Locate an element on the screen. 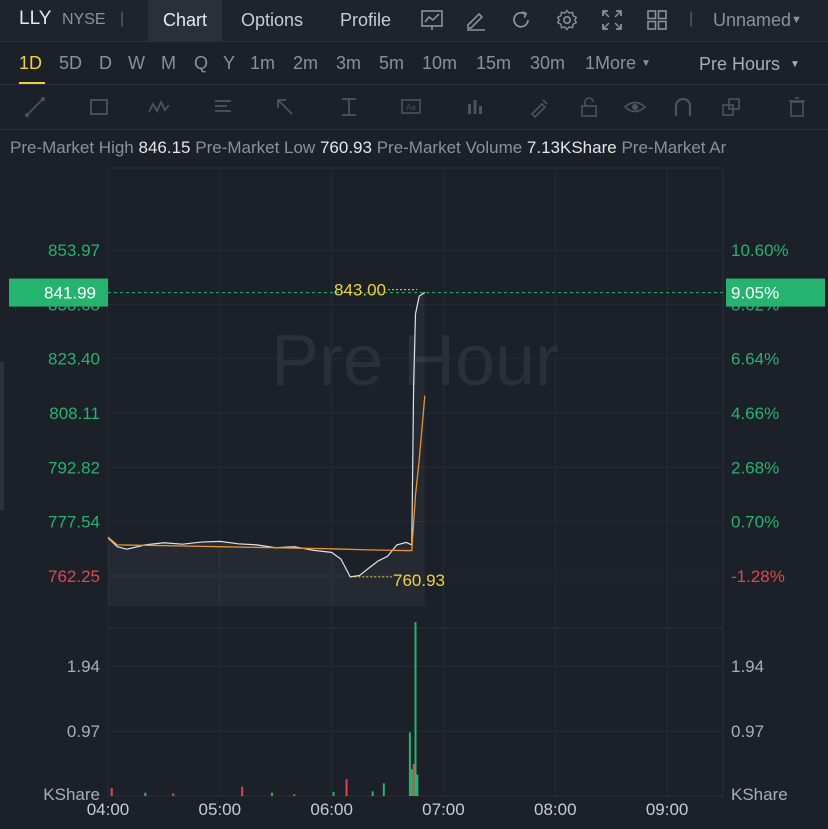 The height and width of the screenshot is (829, 828). volume-tick-label-right: 1.94 is located at coordinates (747, 666).